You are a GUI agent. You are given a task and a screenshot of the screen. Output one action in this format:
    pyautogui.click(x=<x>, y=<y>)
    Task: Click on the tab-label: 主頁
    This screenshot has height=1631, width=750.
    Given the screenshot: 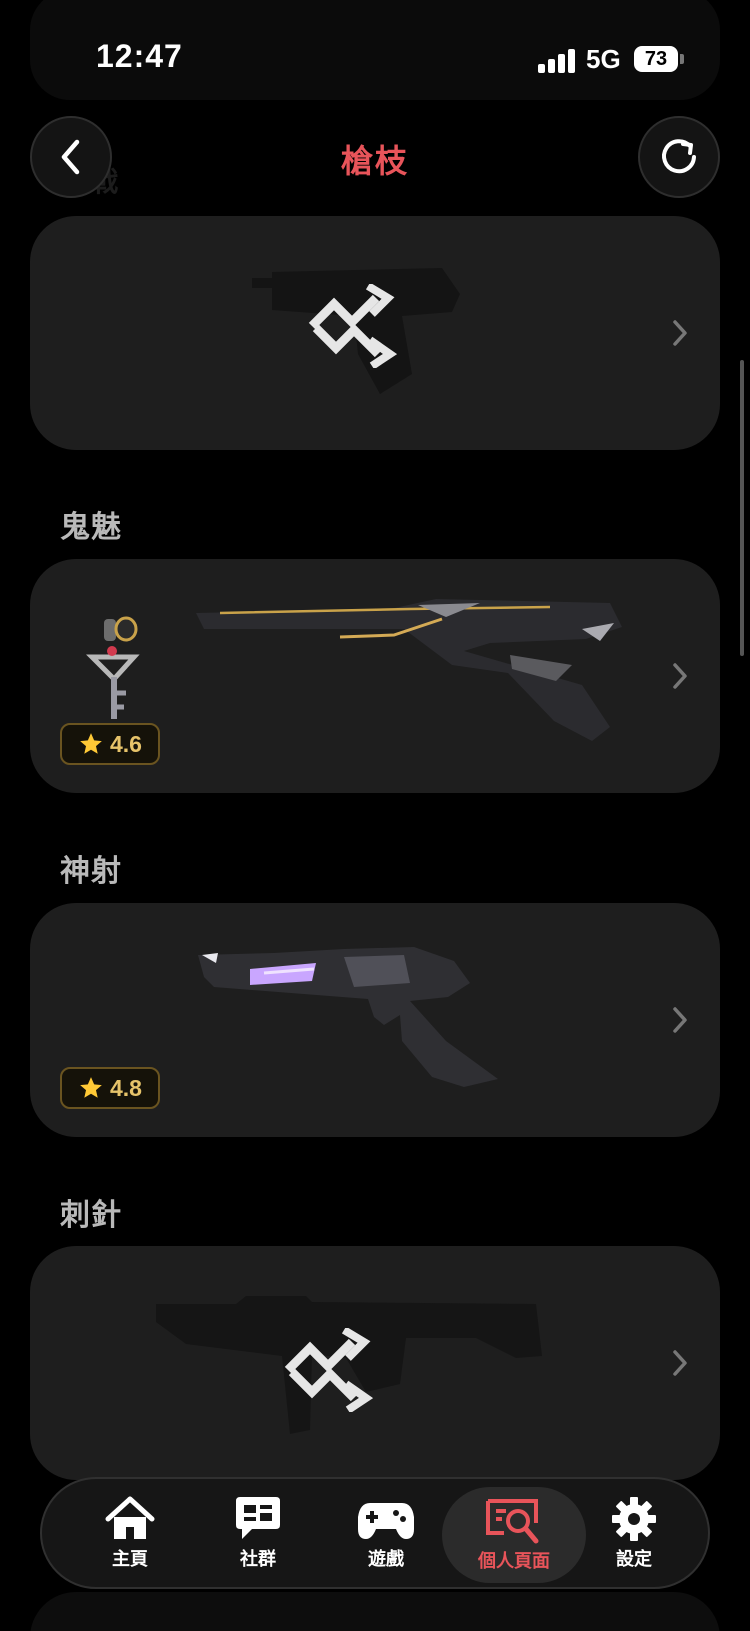 What is the action you would take?
    pyautogui.click(x=130, y=1559)
    